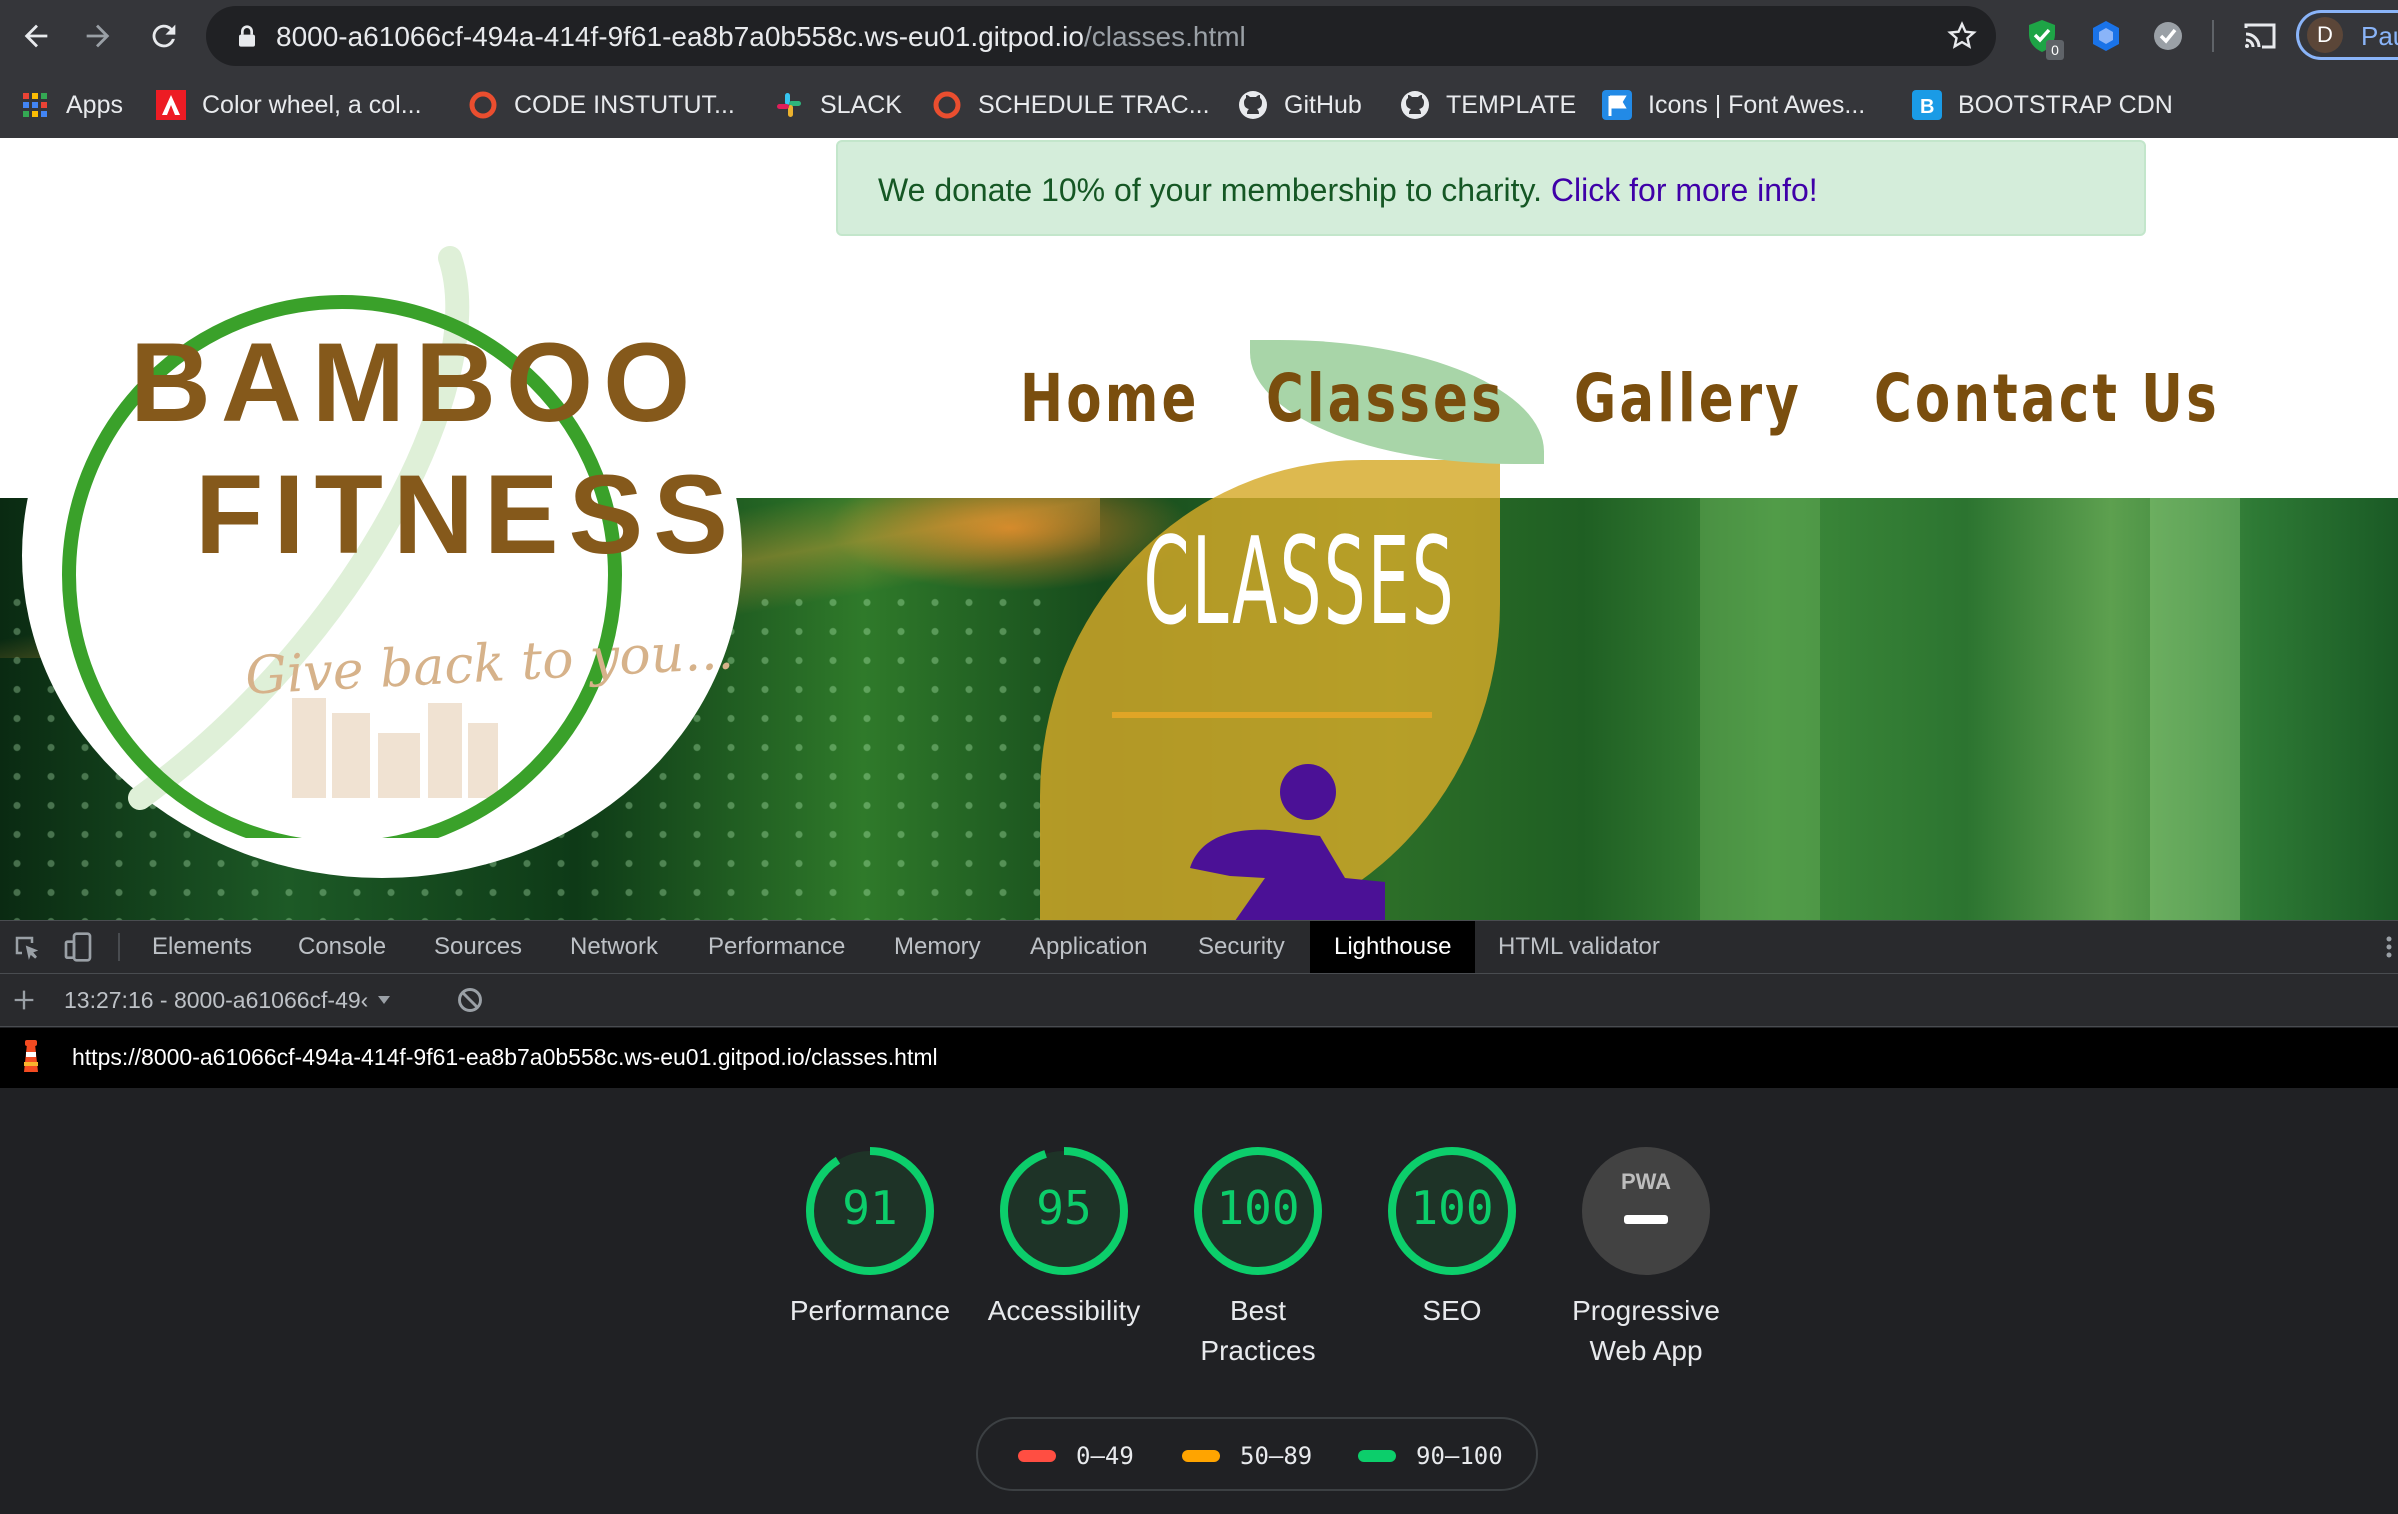 This screenshot has width=2398, height=1514. What do you see at coordinates (870, 1238) in the screenshot?
I see `gauge-performance: 91 Performance` at bounding box center [870, 1238].